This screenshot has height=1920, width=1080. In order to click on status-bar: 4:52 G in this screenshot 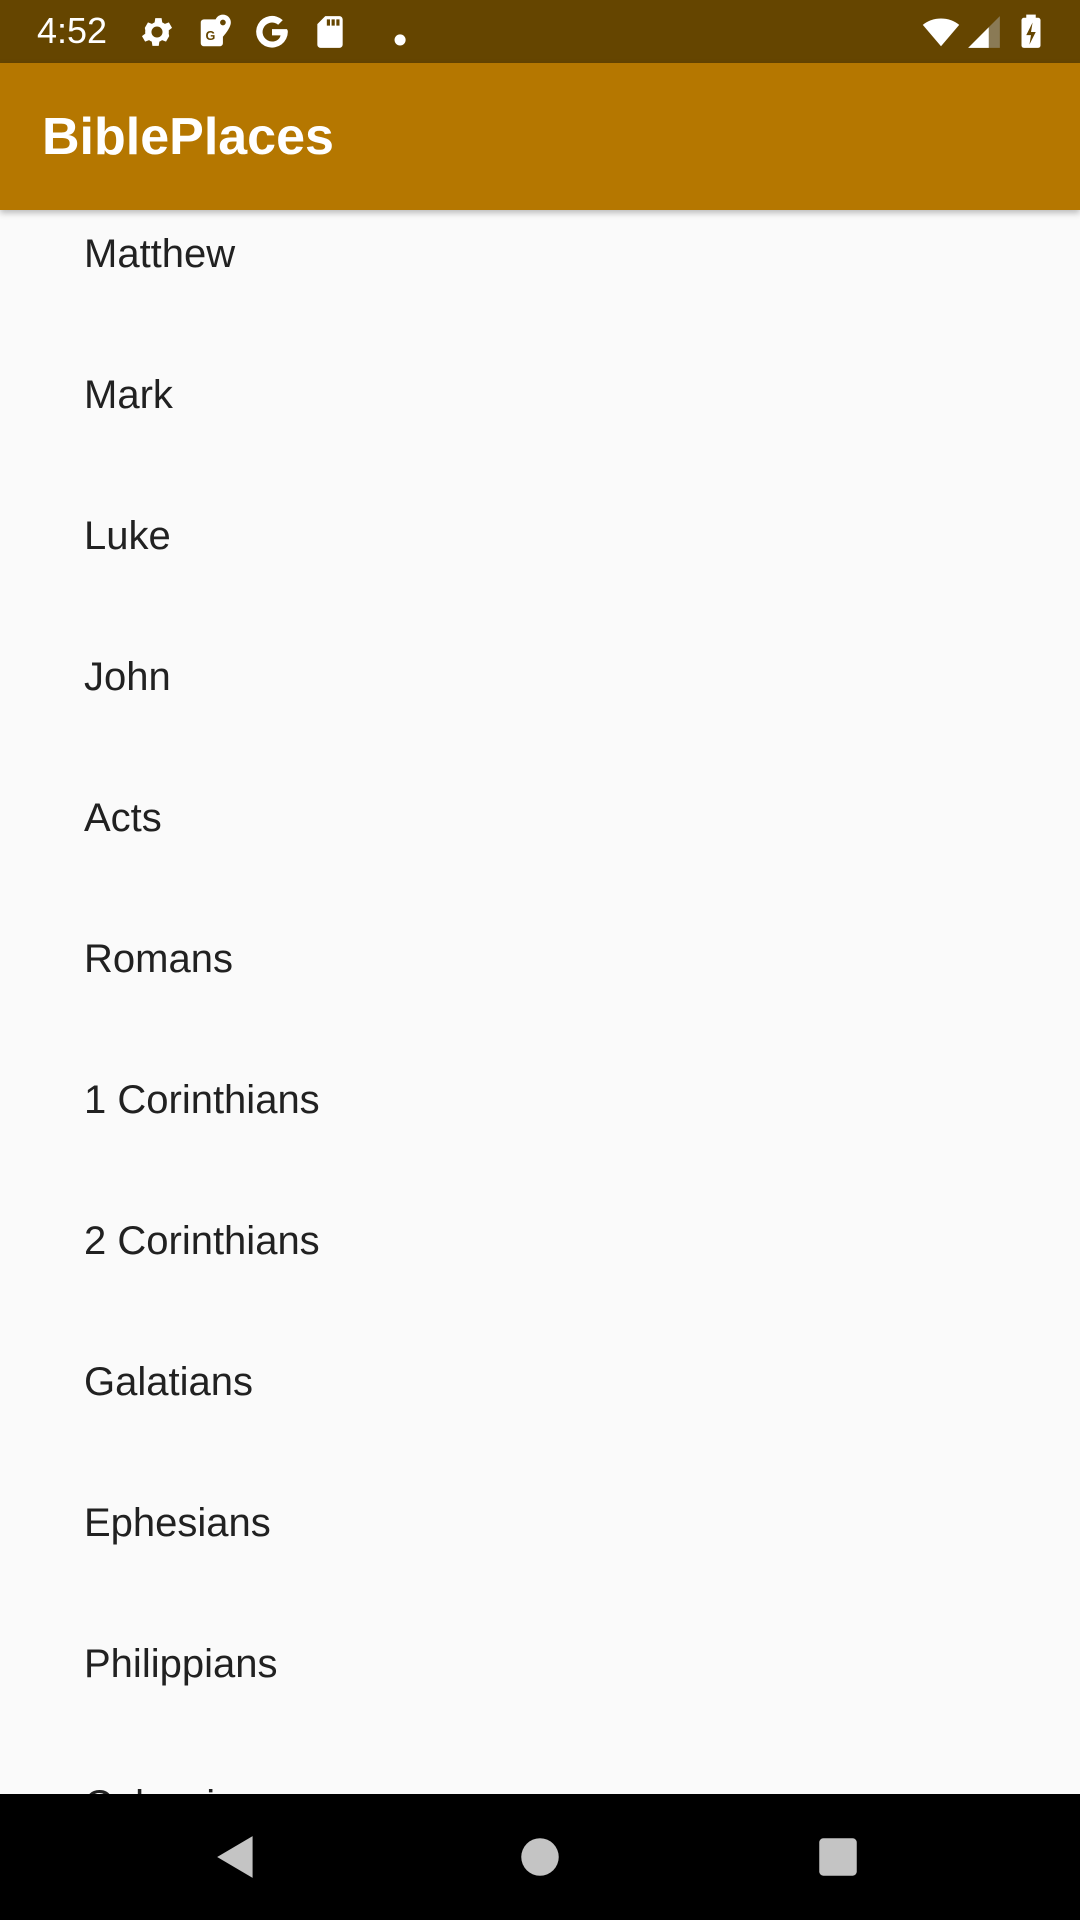, I will do `click(540, 31)`.